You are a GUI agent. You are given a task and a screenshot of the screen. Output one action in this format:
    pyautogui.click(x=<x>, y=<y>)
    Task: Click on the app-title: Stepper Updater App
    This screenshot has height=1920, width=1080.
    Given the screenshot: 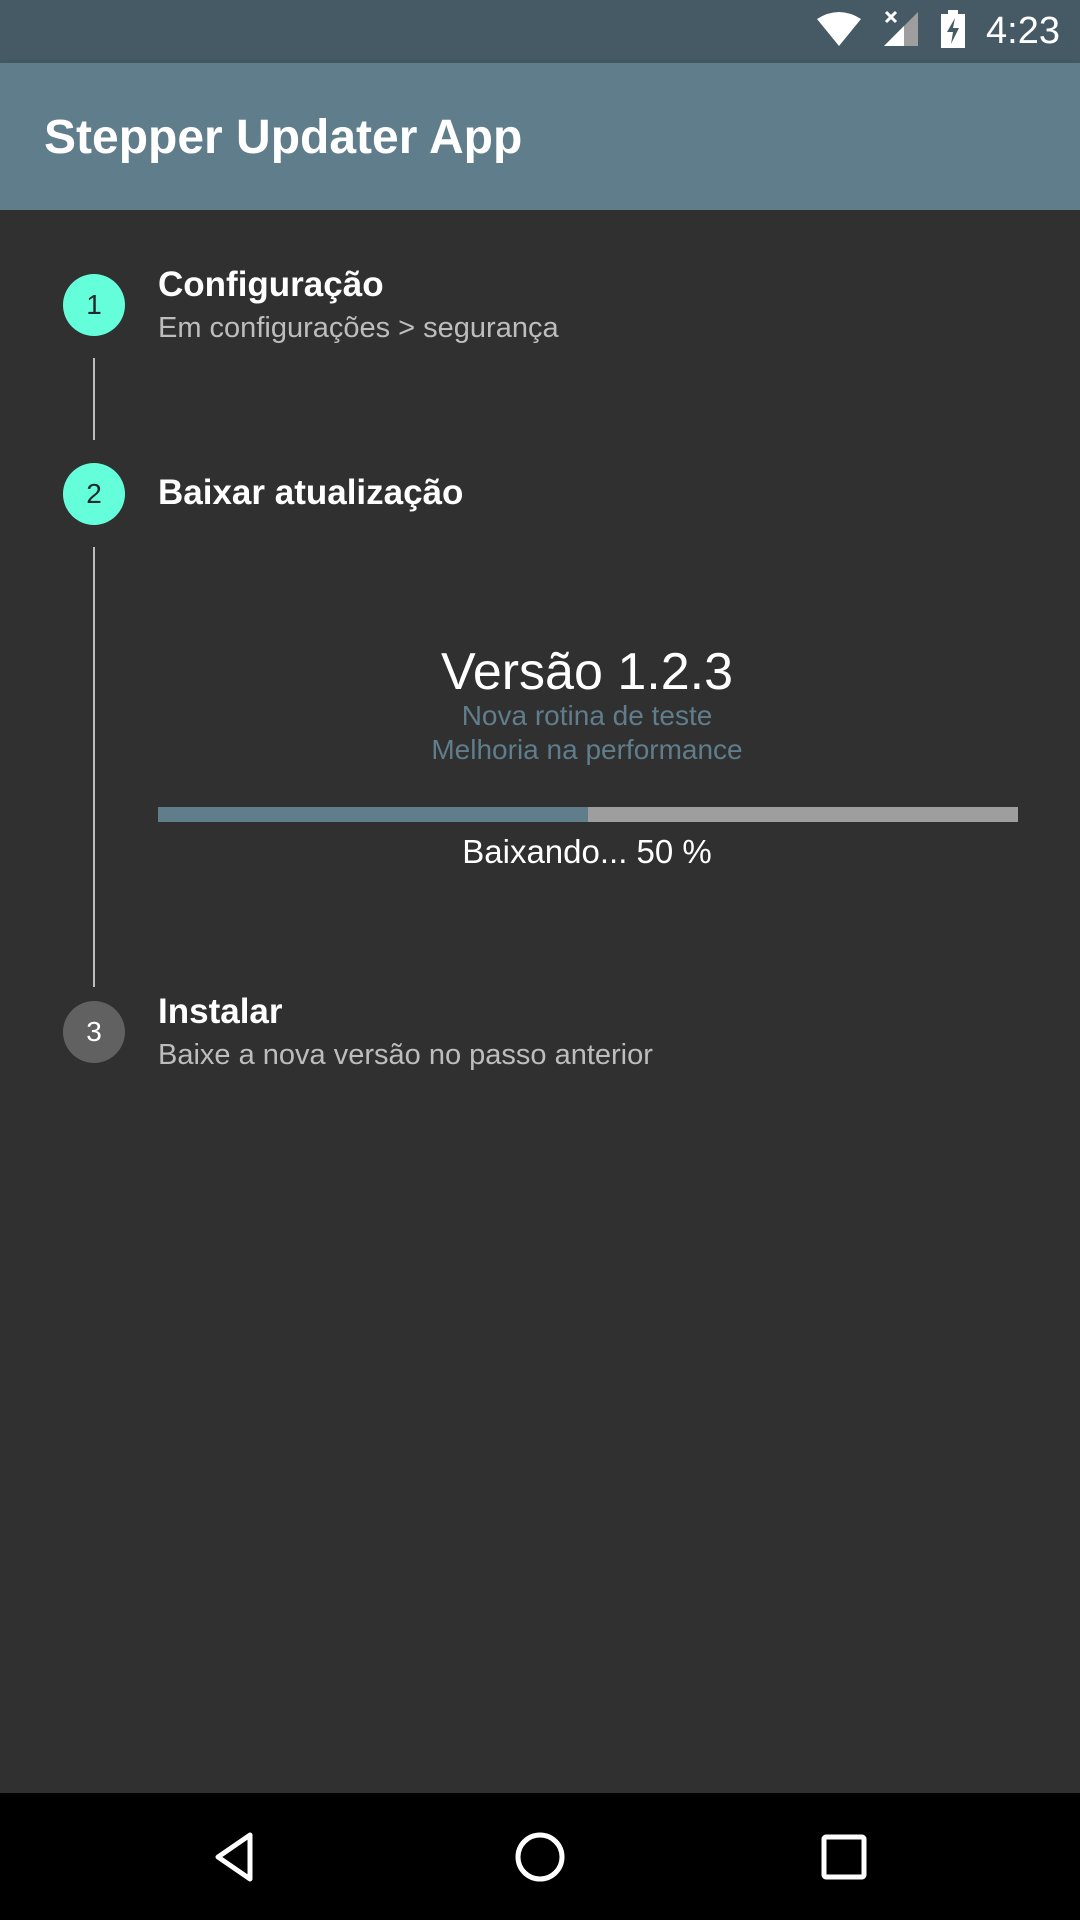 What is the action you would take?
    pyautogui.click(x=283, y=137)
    